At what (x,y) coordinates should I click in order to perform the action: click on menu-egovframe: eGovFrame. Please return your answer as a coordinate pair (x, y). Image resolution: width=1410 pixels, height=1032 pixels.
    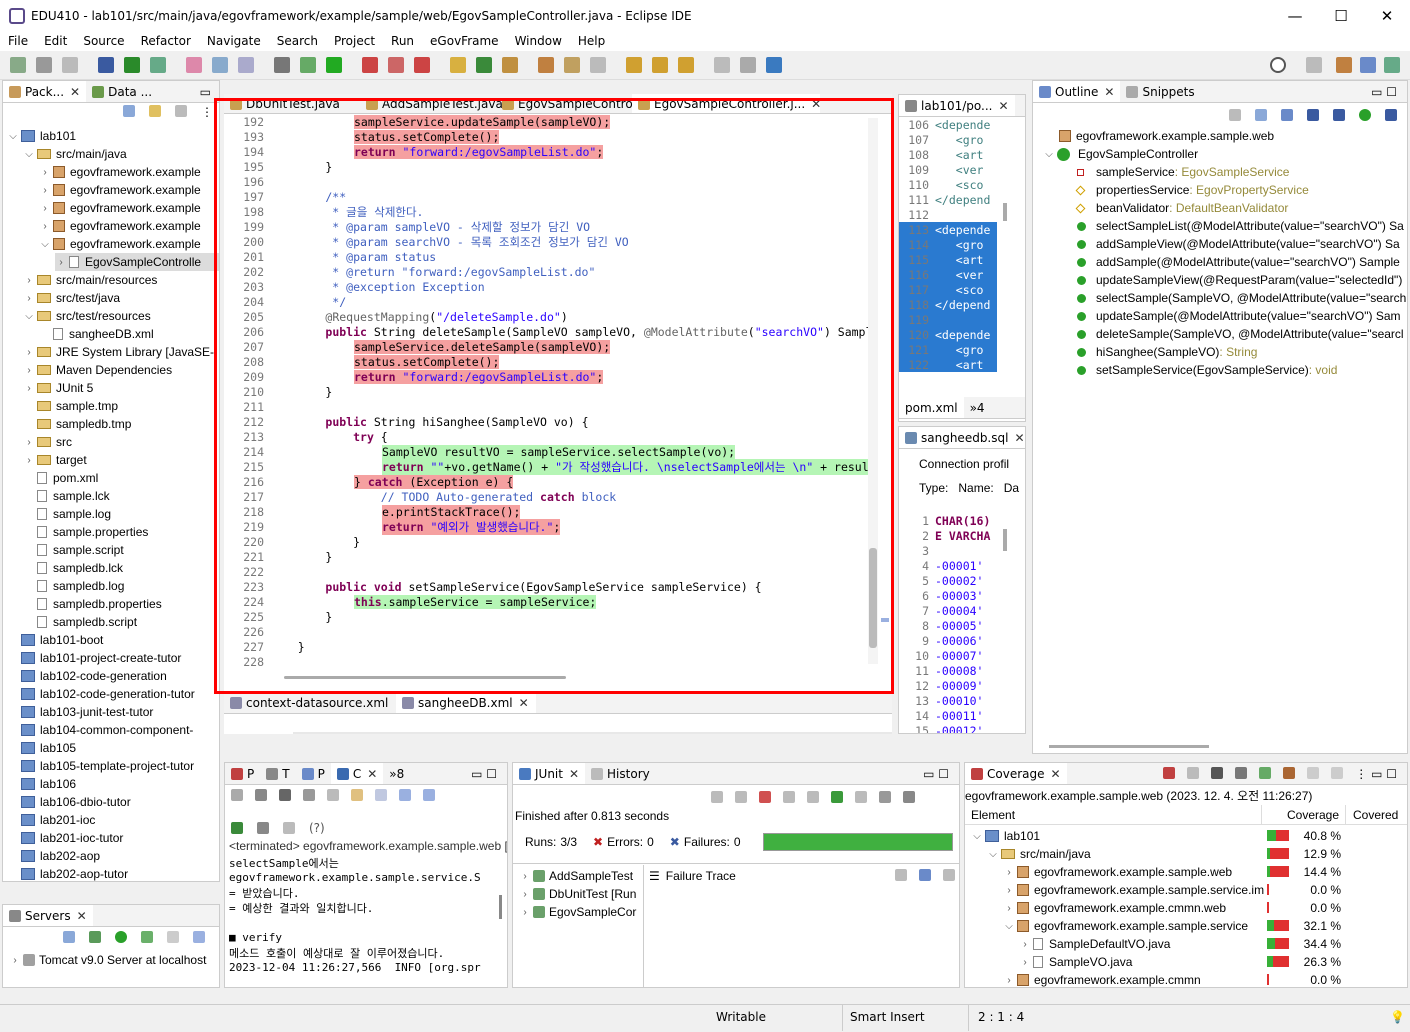
    Looking at the image, I should click on (464, 41).